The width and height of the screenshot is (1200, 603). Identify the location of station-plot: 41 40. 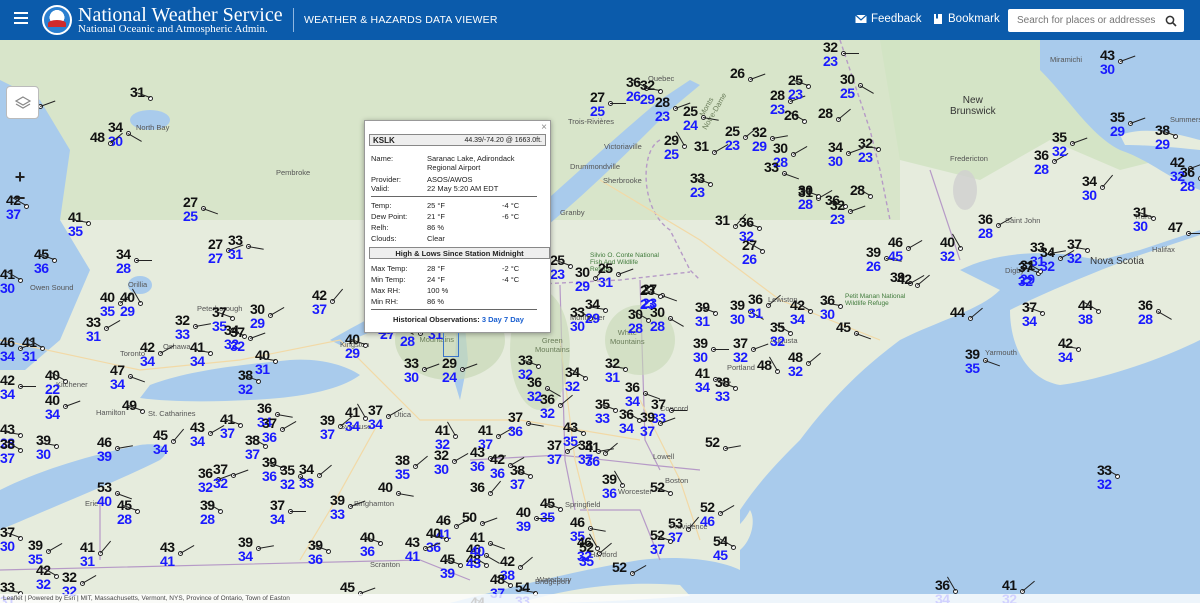
(490, 547).